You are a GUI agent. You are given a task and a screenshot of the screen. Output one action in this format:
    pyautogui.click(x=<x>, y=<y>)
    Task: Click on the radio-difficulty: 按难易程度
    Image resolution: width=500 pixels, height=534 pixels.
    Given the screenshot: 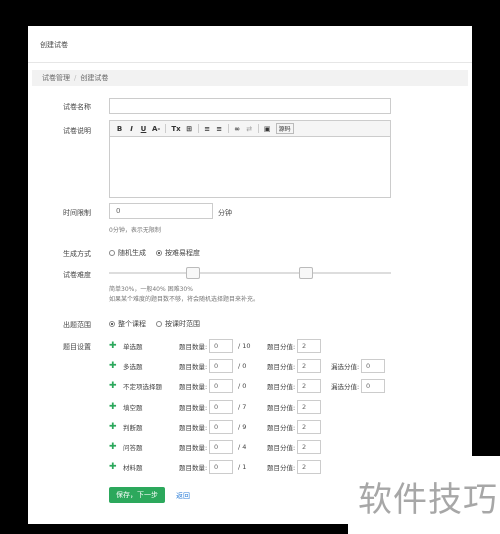 What is the action you would take?
    pyautogui.click(x=178, y=253)
    